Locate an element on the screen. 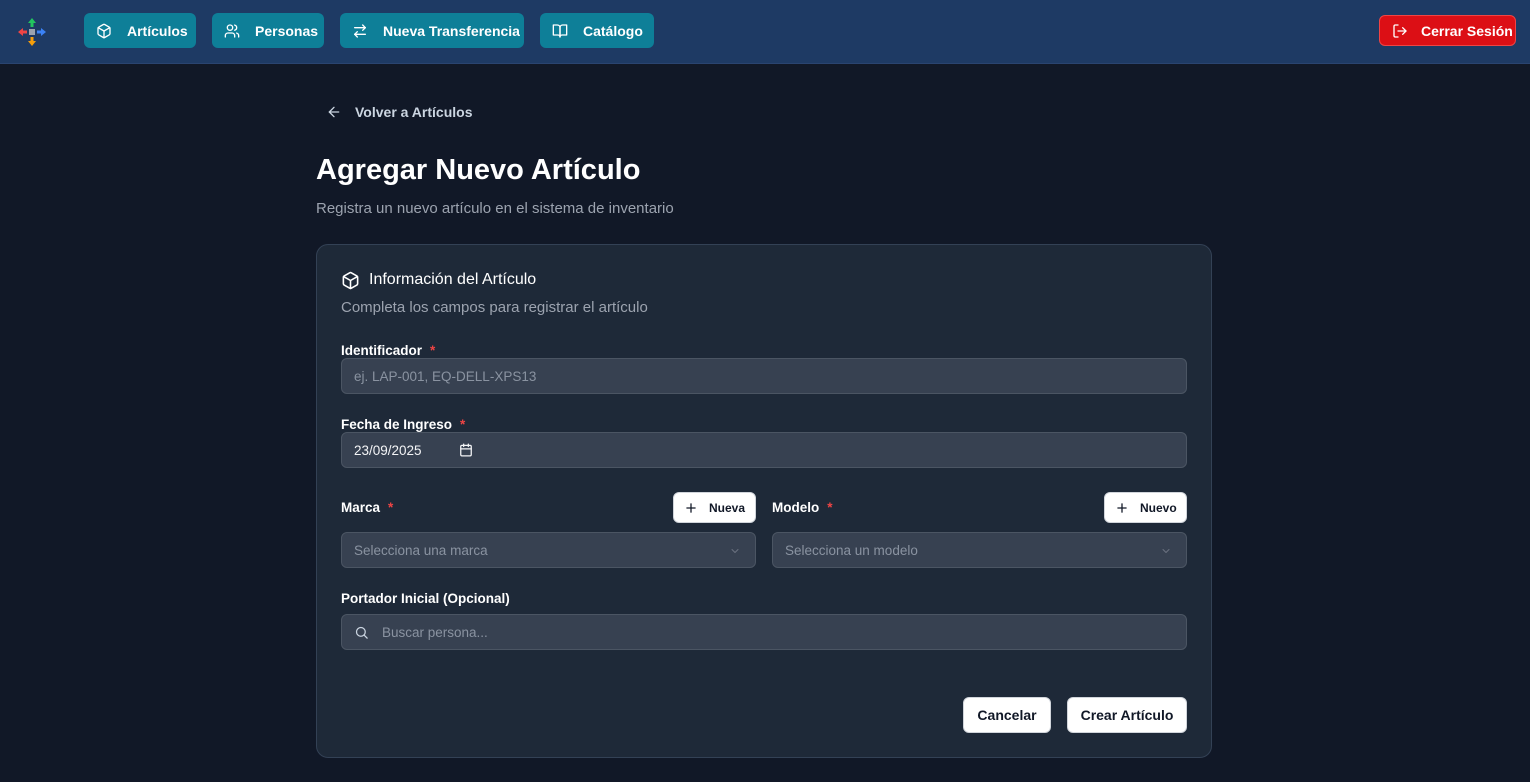 The image size is (1530, 782). users-icon is located at coordinates (232, 30).